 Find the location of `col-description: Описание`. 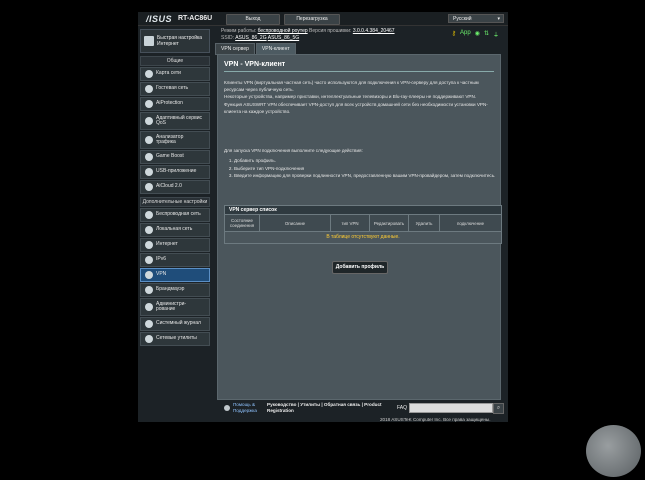

col-description: Описание is located at coordinates (295, 223).